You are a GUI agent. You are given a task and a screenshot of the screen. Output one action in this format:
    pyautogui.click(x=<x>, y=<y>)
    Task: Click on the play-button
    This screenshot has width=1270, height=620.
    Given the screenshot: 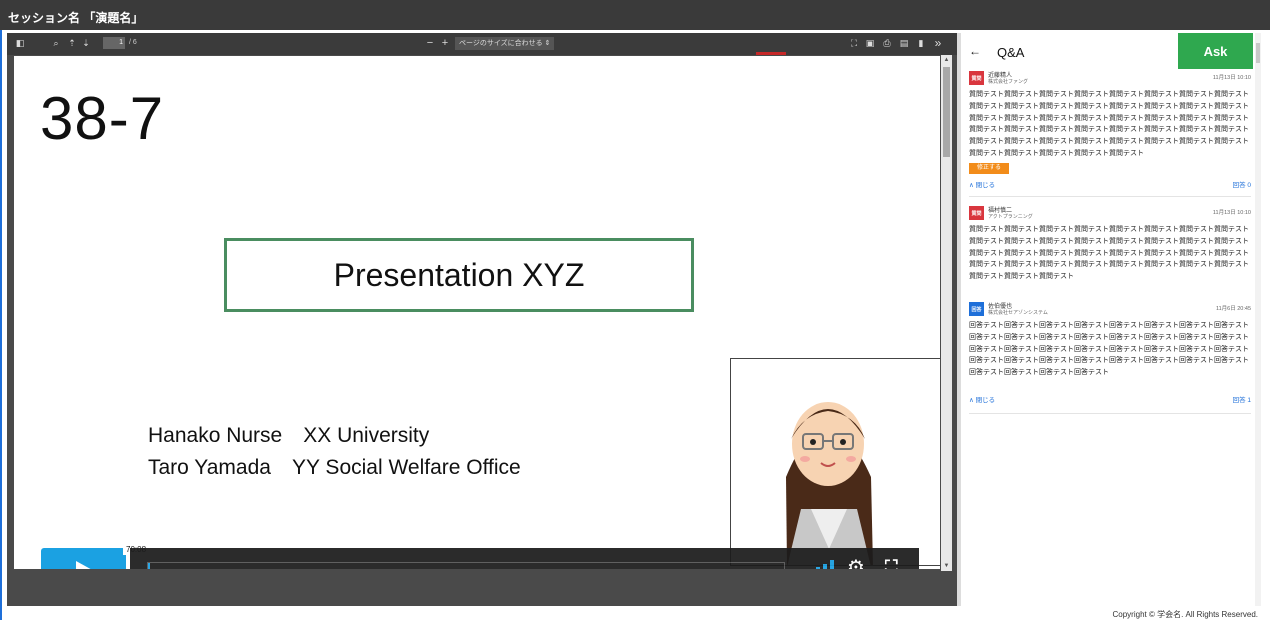 What is the action you would take?
    pyautogui.click(x=83, y=558)
    